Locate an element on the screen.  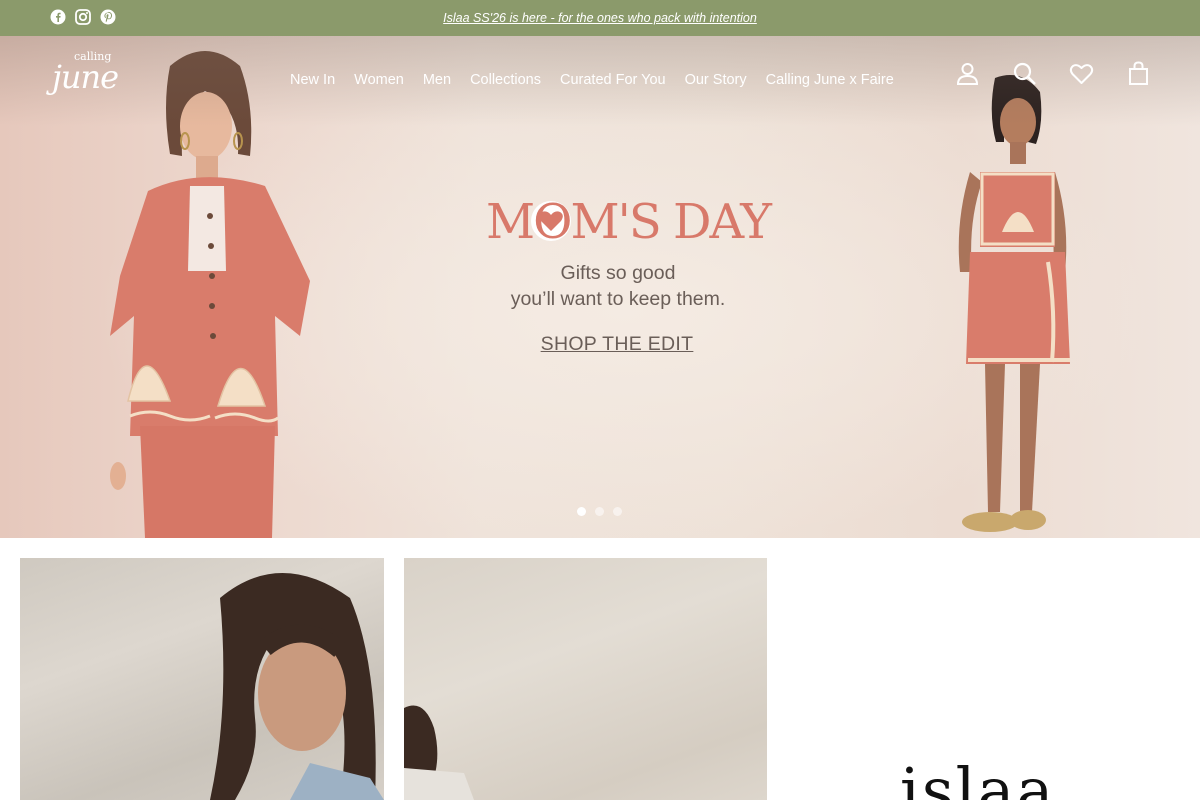
nav-item-collections: Collections is located at coordinates (505, 80).